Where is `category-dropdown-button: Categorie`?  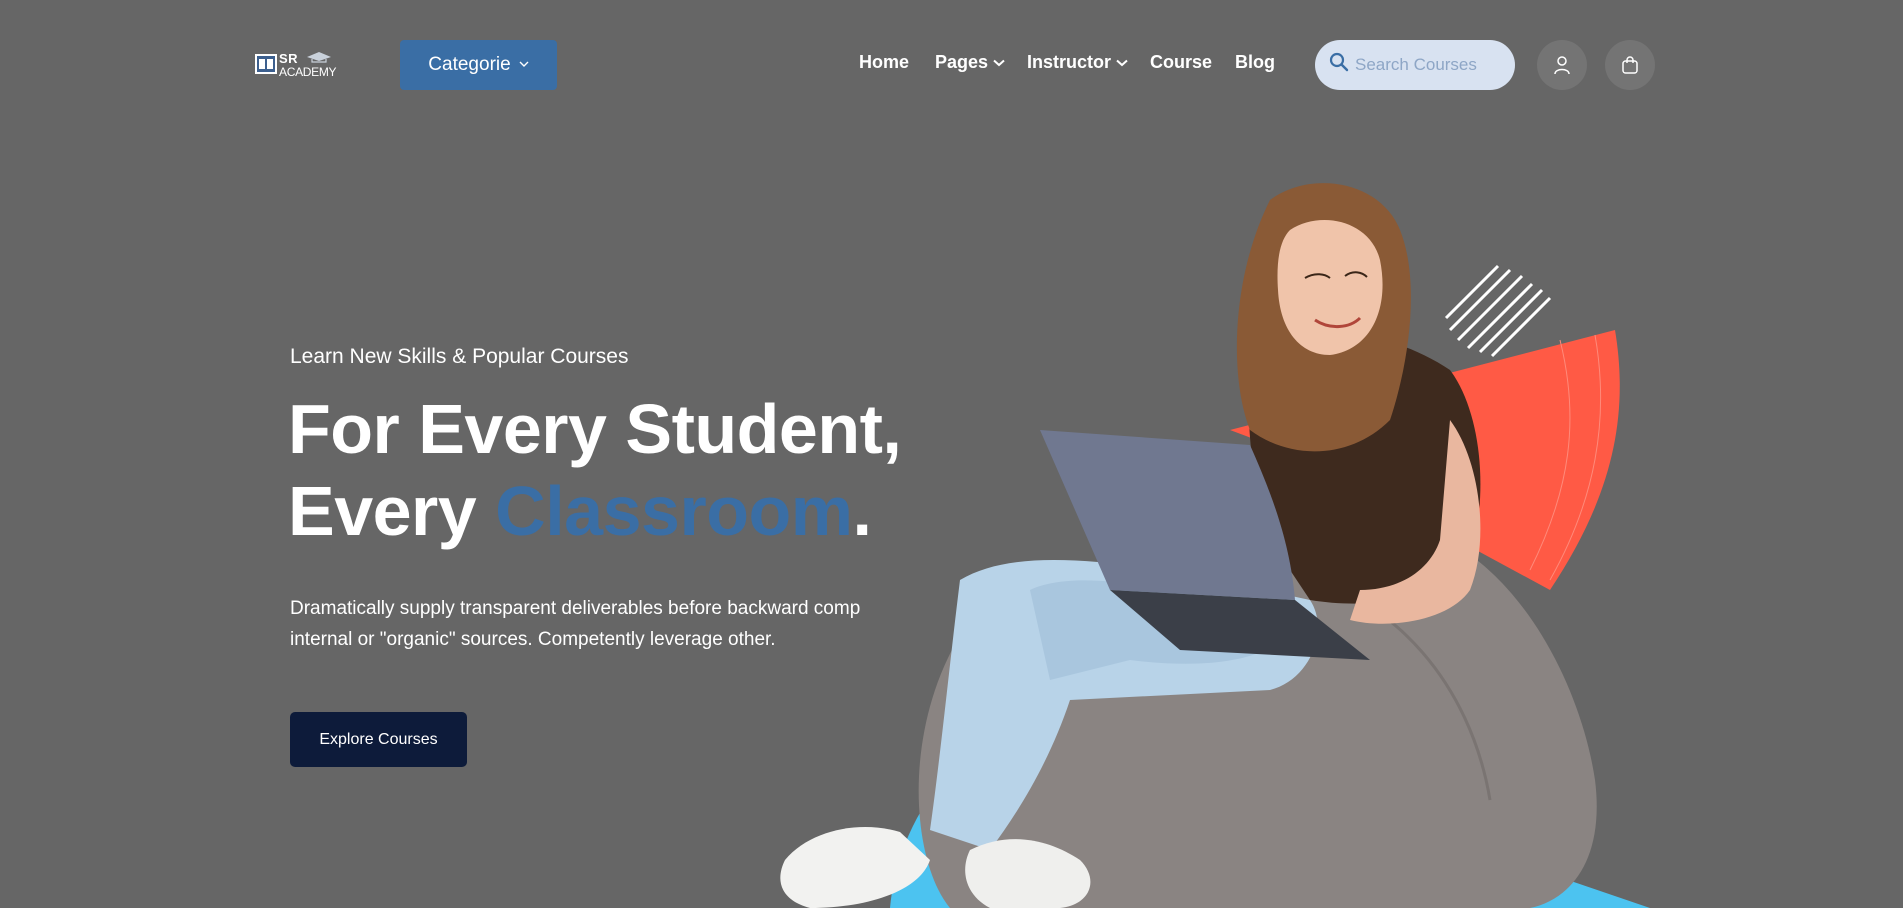
category-dropdown-button: Categorie is located at coordinates (478, 65).